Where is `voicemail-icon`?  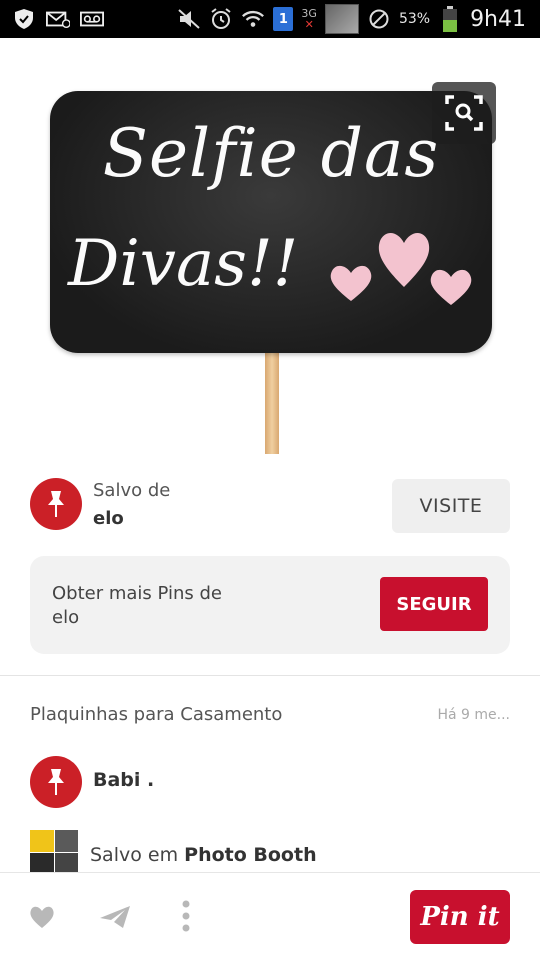
voicemail-icon is located at coordinates (92, 19).